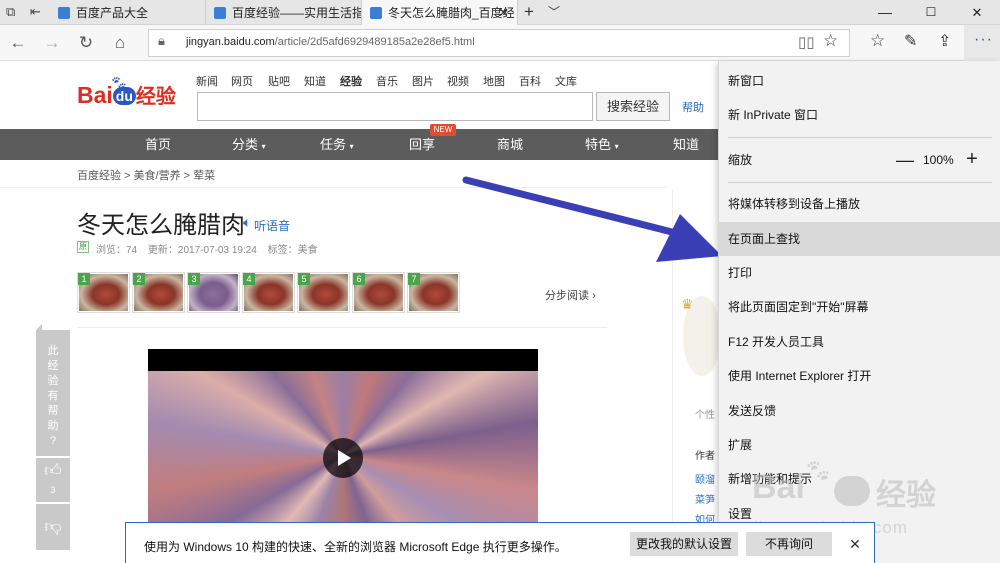 The width and height of the screenshot is (1000, 563). What do you see at coordinates (351, 146) in the screenshot?
I see `chevron-down-icon: ▾` at bounding box center [351, 146].